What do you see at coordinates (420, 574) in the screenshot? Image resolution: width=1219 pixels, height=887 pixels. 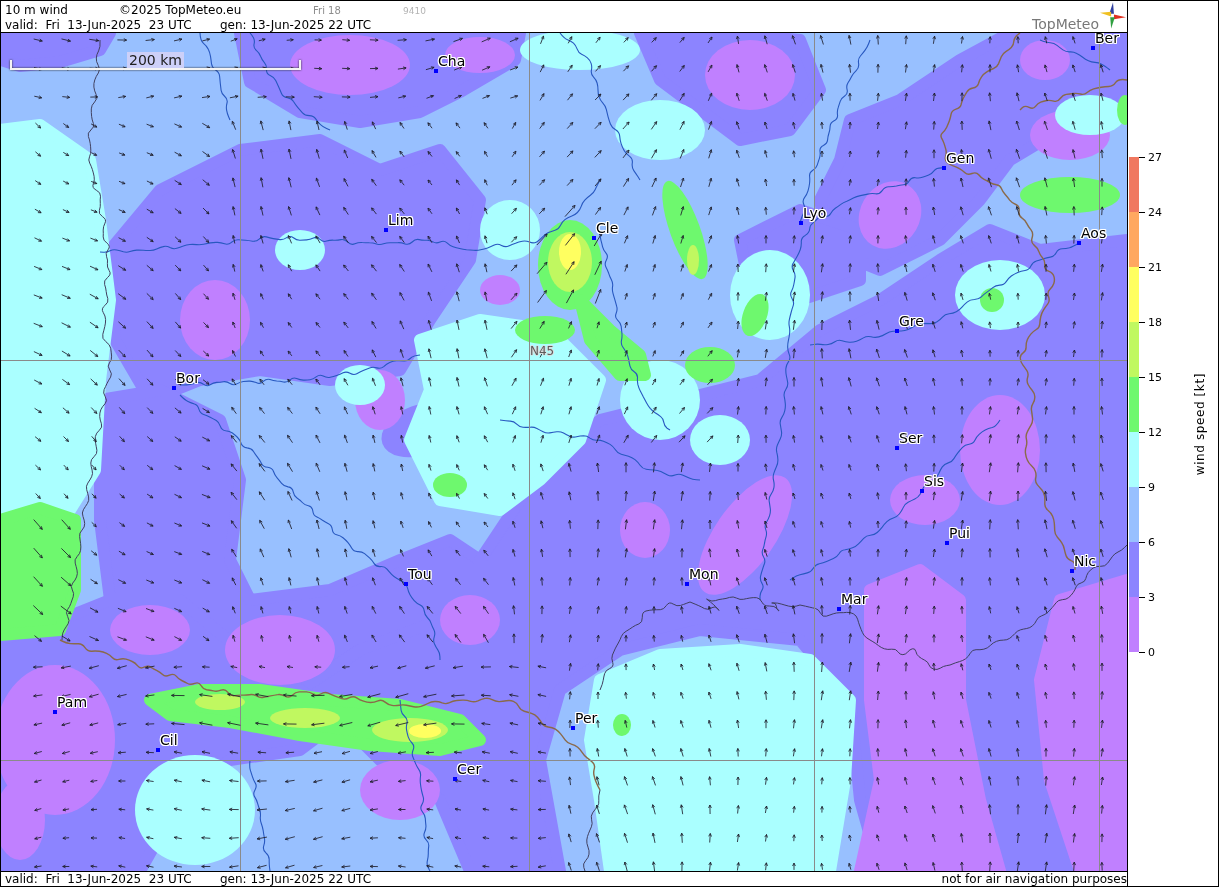 I see `city-label: Tou` at bounding box center [420, 574].